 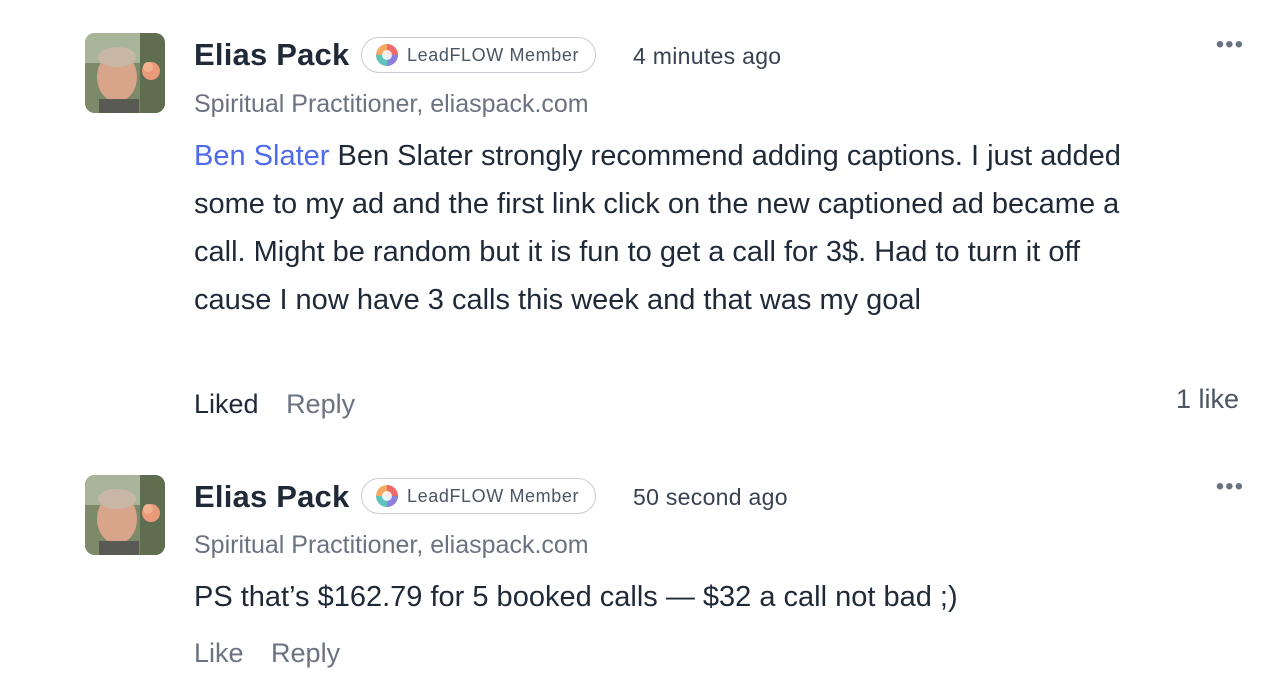 I want to click on like-button: Liked, so click(x=226, y=404).